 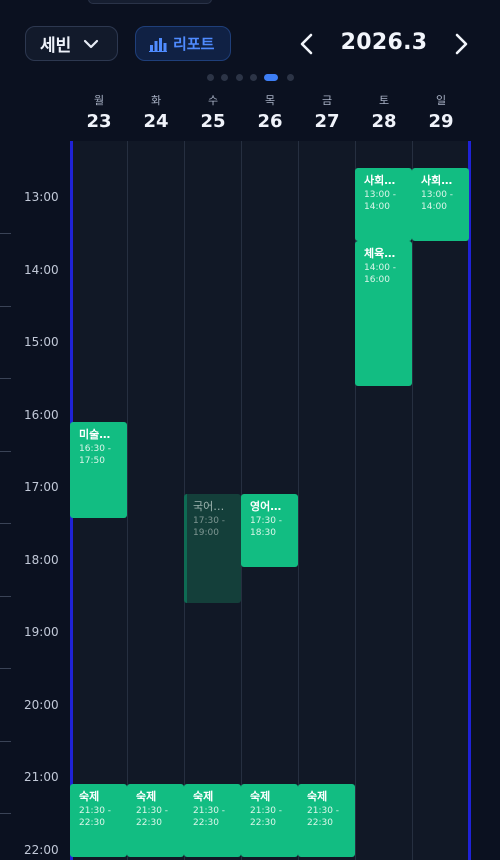 I want to click on report-label: 리포트, so click(x=194, y=44).